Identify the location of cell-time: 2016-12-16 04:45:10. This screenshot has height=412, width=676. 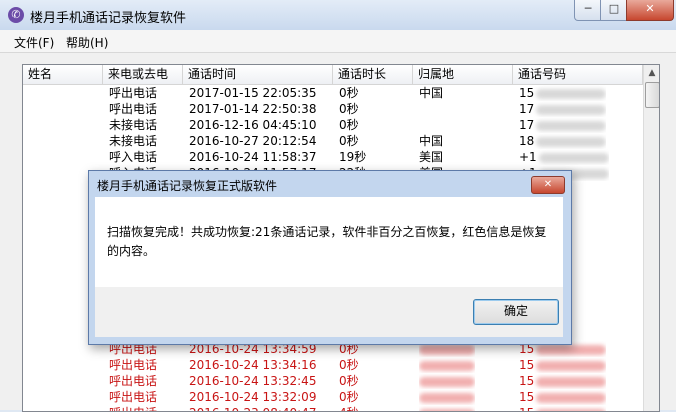
(252, 125).